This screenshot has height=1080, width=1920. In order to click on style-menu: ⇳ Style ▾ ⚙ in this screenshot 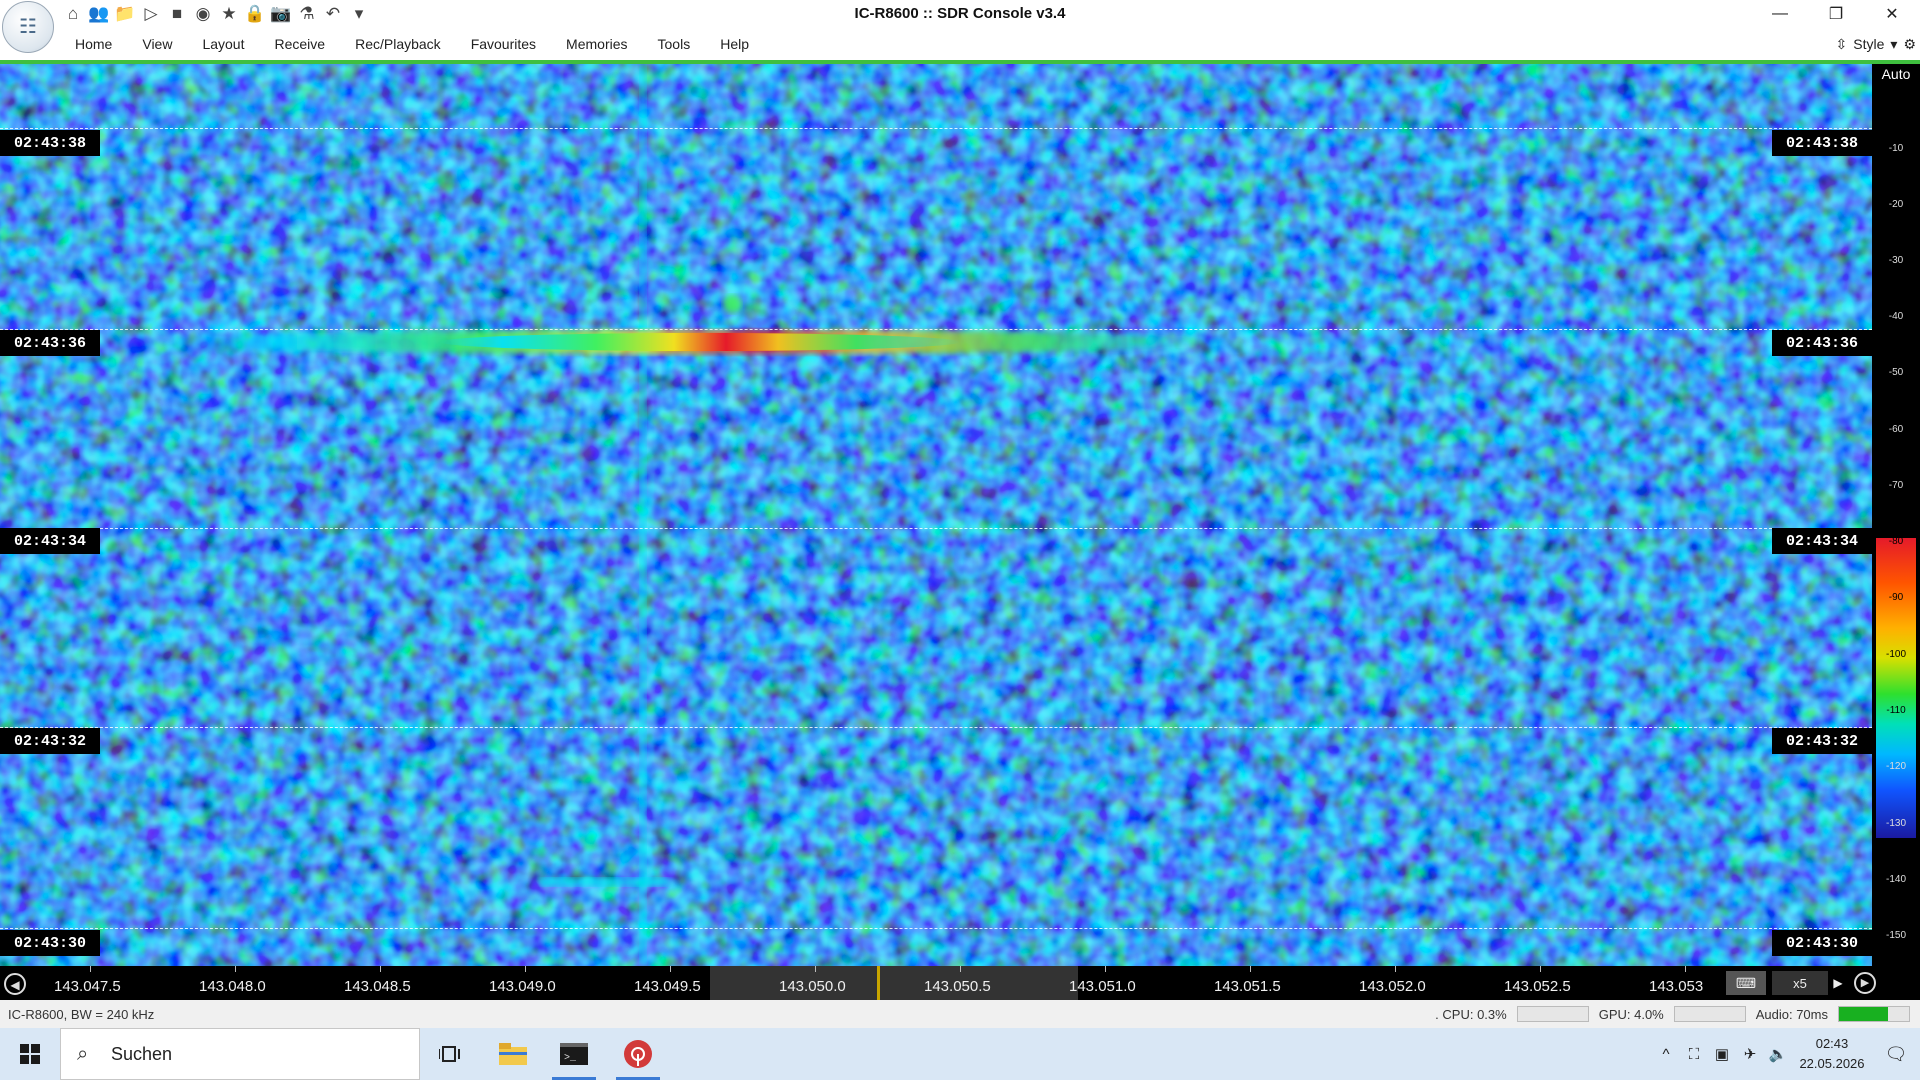, I will do `click(1876, 44)`.